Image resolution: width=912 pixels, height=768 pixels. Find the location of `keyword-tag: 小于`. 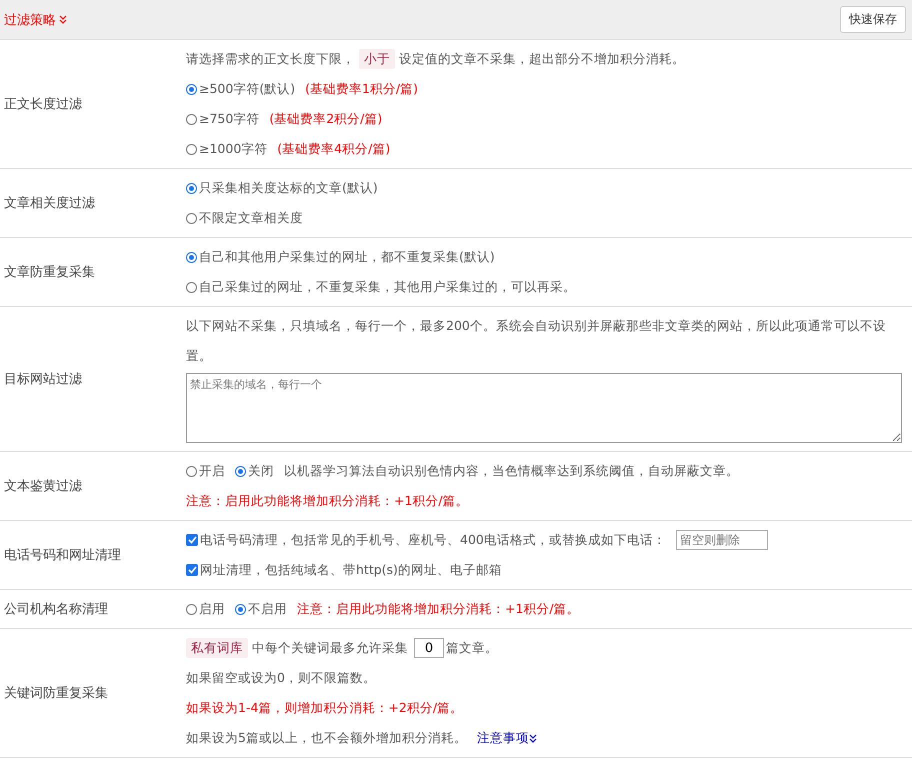

keyword-tag: 小于 is located at coordinates (377, 59).